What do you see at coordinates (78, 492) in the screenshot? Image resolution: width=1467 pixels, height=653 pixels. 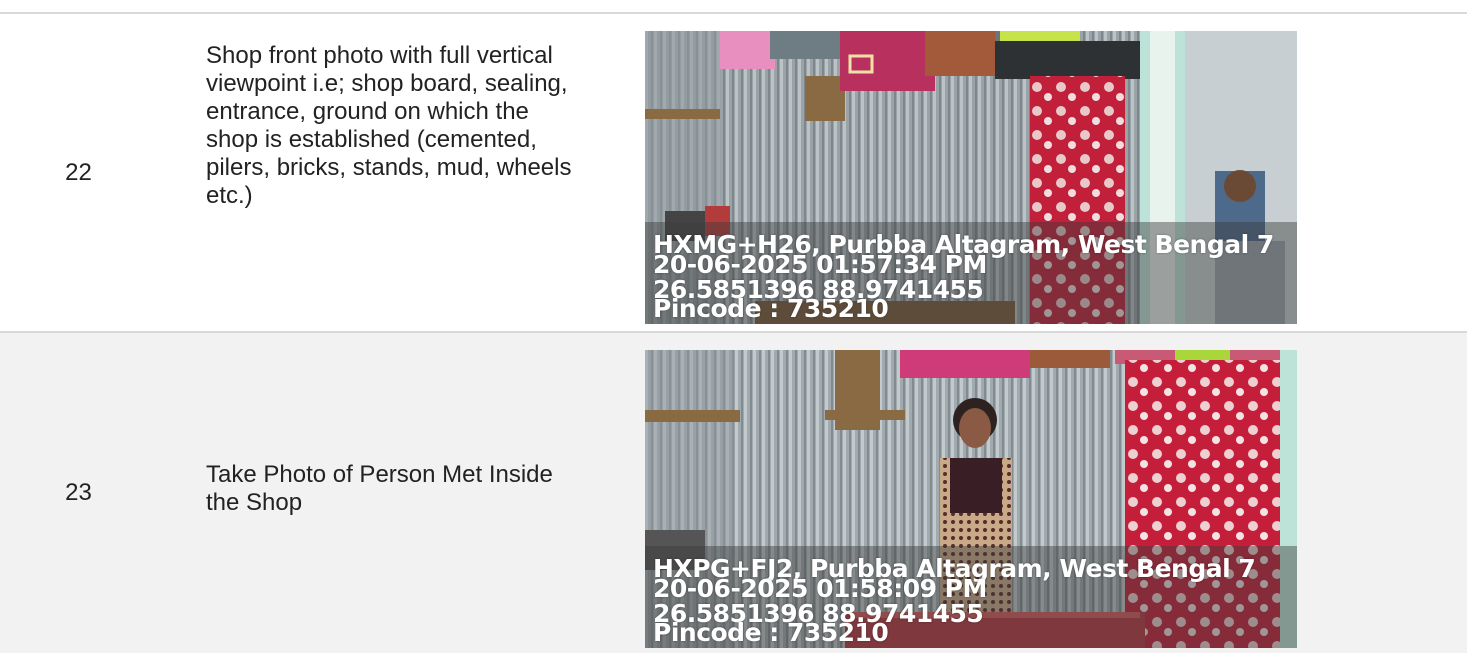 I see `row-number: 23` at bounding box center [78, 492].